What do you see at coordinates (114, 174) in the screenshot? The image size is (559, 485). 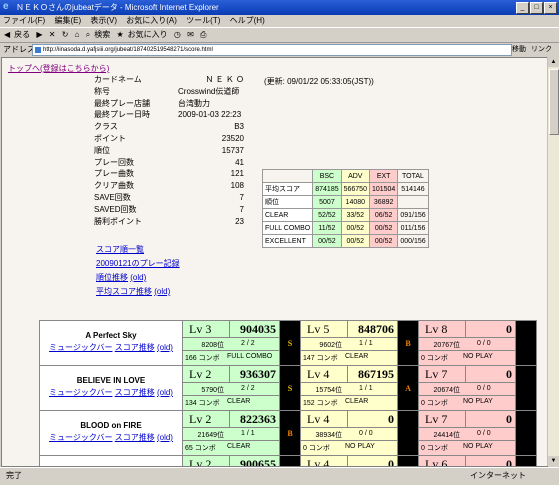 I see `profile-key: プレー曲数` at bounding box center [114, 174].